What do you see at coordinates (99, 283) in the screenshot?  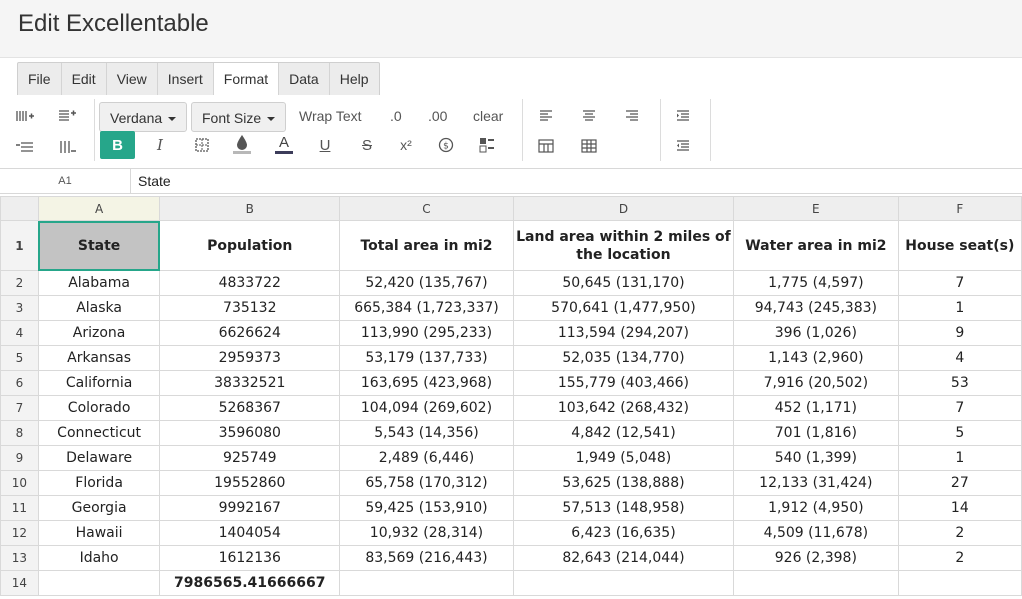 I see `table-cell: Alabama` at bounding box center [99, 283].